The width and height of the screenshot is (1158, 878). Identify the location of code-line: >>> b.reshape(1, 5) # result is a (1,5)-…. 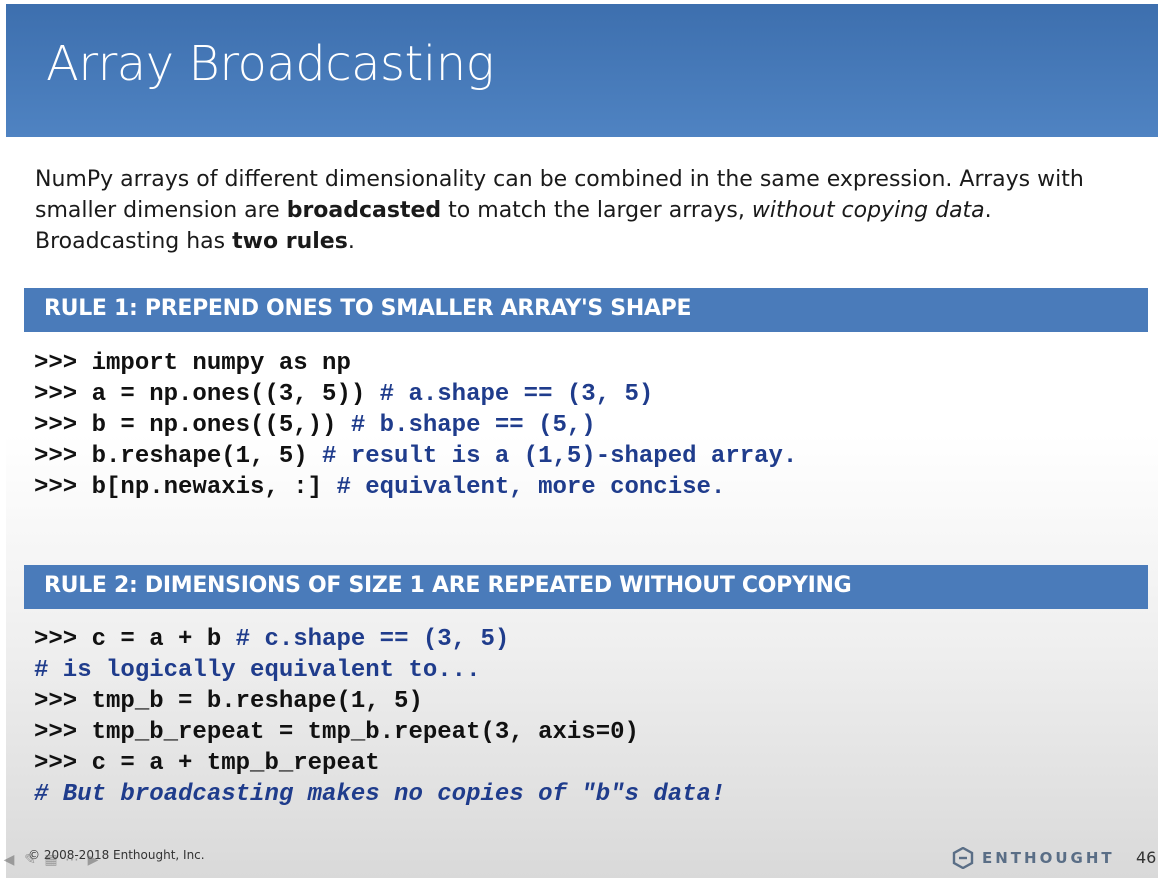
(589, 456).